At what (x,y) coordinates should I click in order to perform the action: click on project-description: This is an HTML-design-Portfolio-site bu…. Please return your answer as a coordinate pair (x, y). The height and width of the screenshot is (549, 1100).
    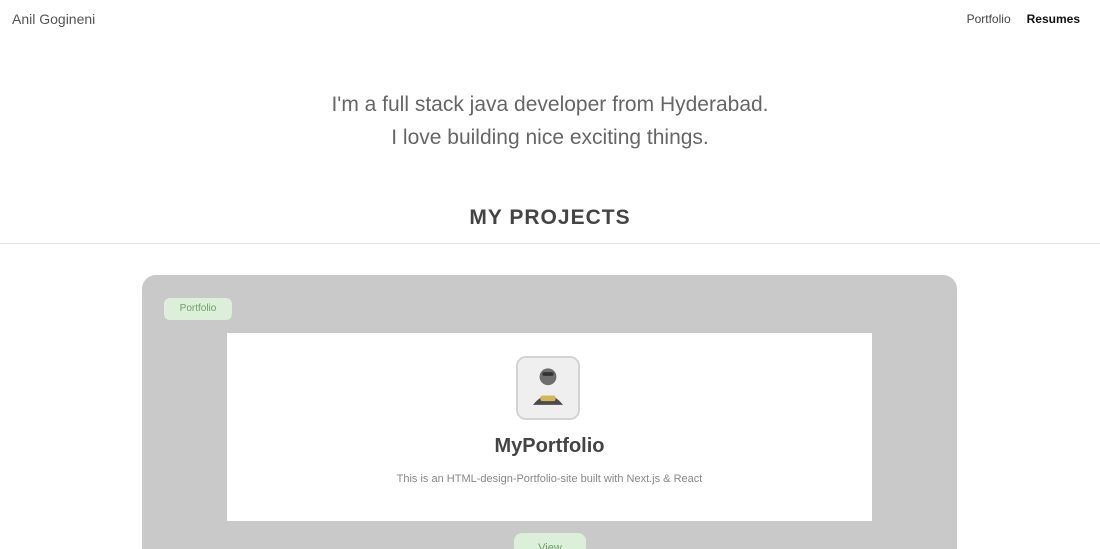
    Looking at the image, I should click on (549, 479).